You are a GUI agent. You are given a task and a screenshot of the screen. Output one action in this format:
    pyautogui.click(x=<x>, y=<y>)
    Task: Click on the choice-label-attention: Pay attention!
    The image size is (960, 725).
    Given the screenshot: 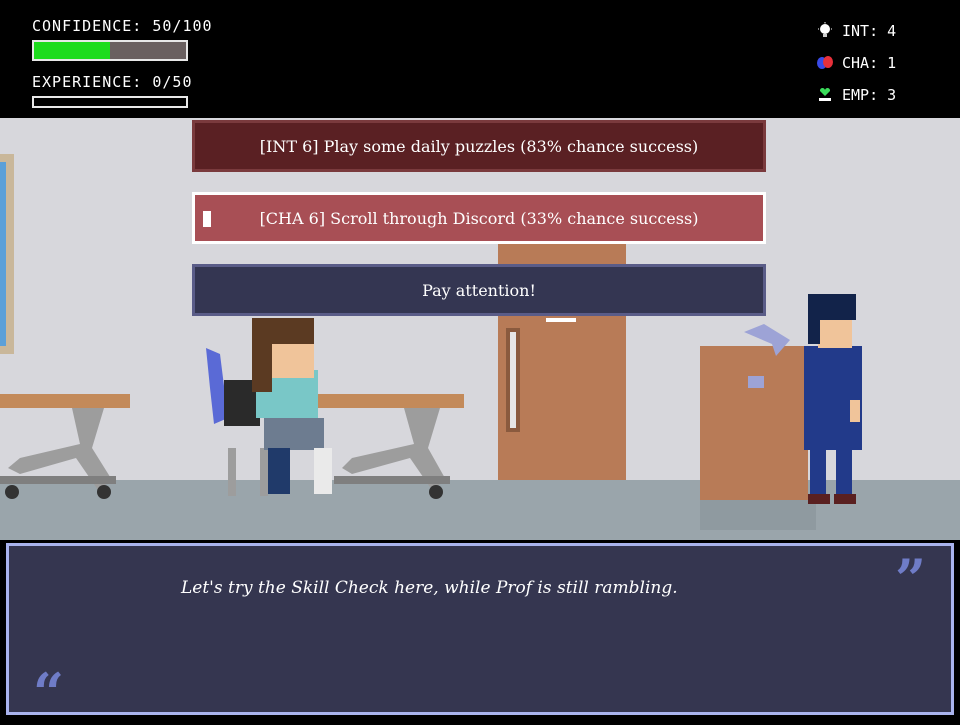 What is the action you would take?
    pyautogui.click(x=479, y=290)
    